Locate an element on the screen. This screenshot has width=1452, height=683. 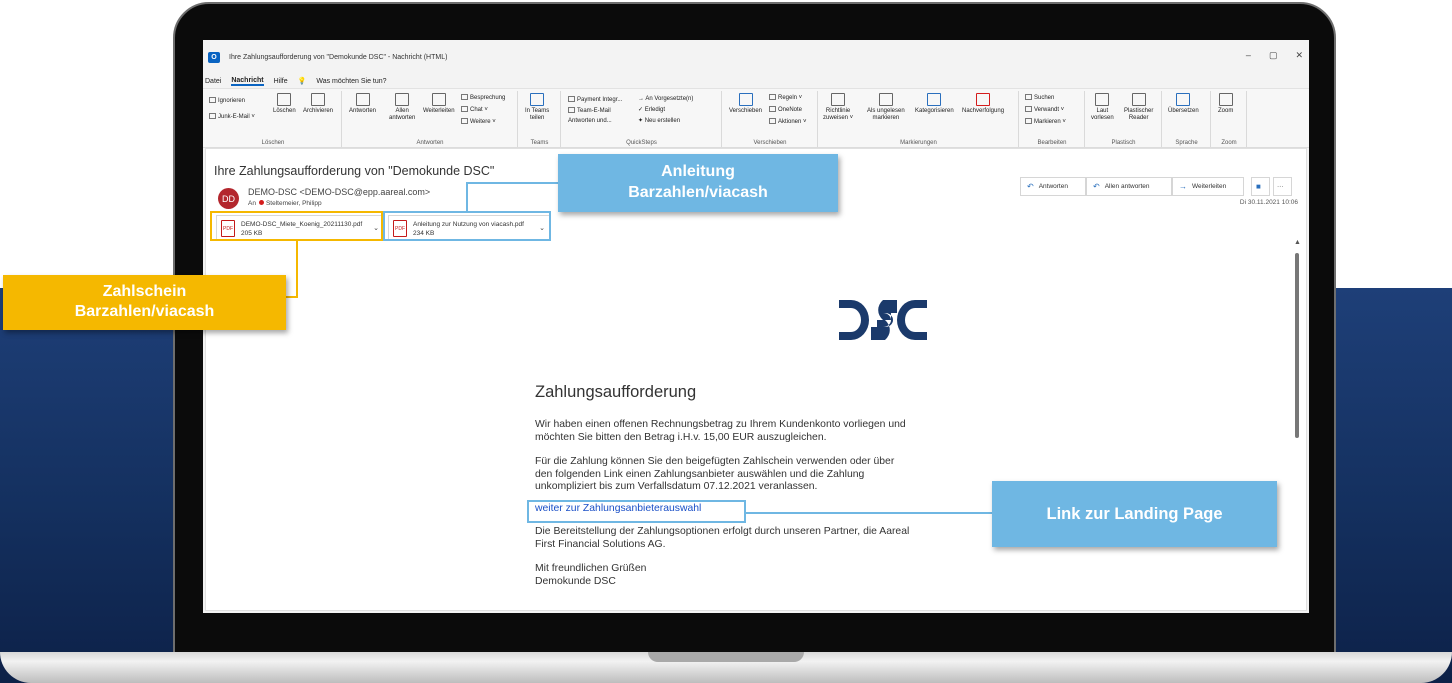
zoom-icon is located at coordinates (1225, 99).